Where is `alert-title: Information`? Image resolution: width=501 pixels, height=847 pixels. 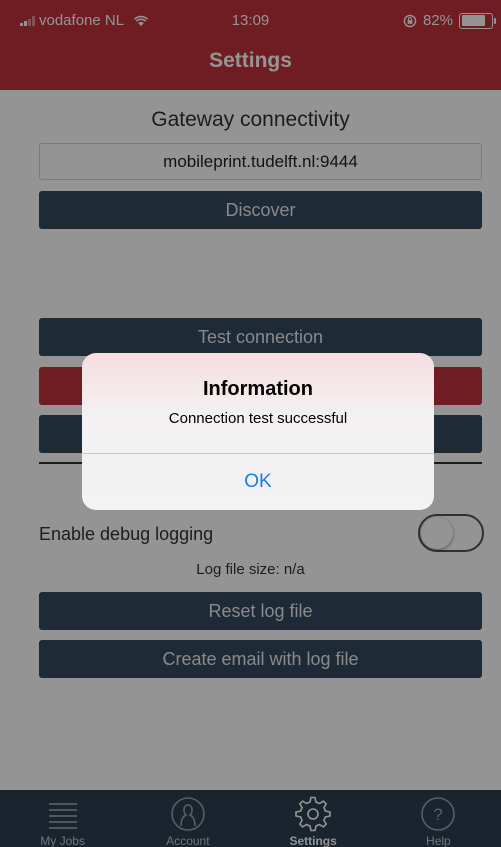 alert-title: Information is located at coordinates (258, 389).